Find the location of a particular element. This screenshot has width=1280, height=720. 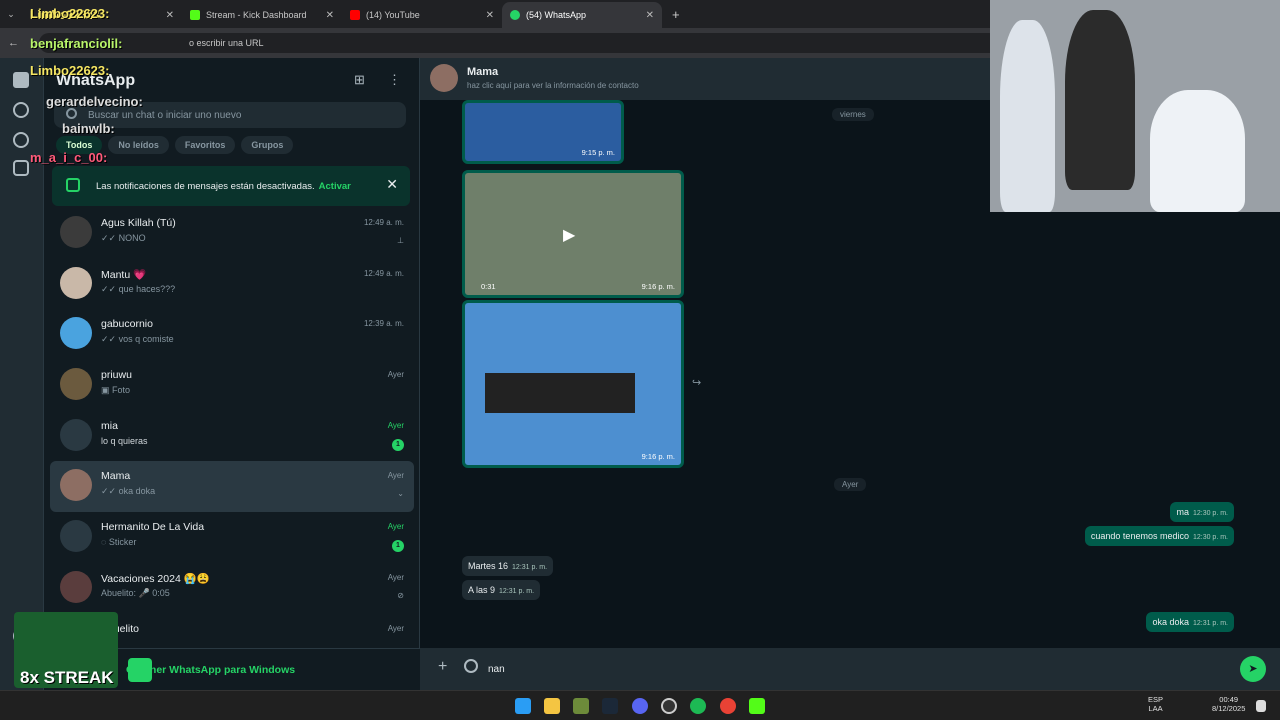

youtube-icon is located at coordinates (355, 15).